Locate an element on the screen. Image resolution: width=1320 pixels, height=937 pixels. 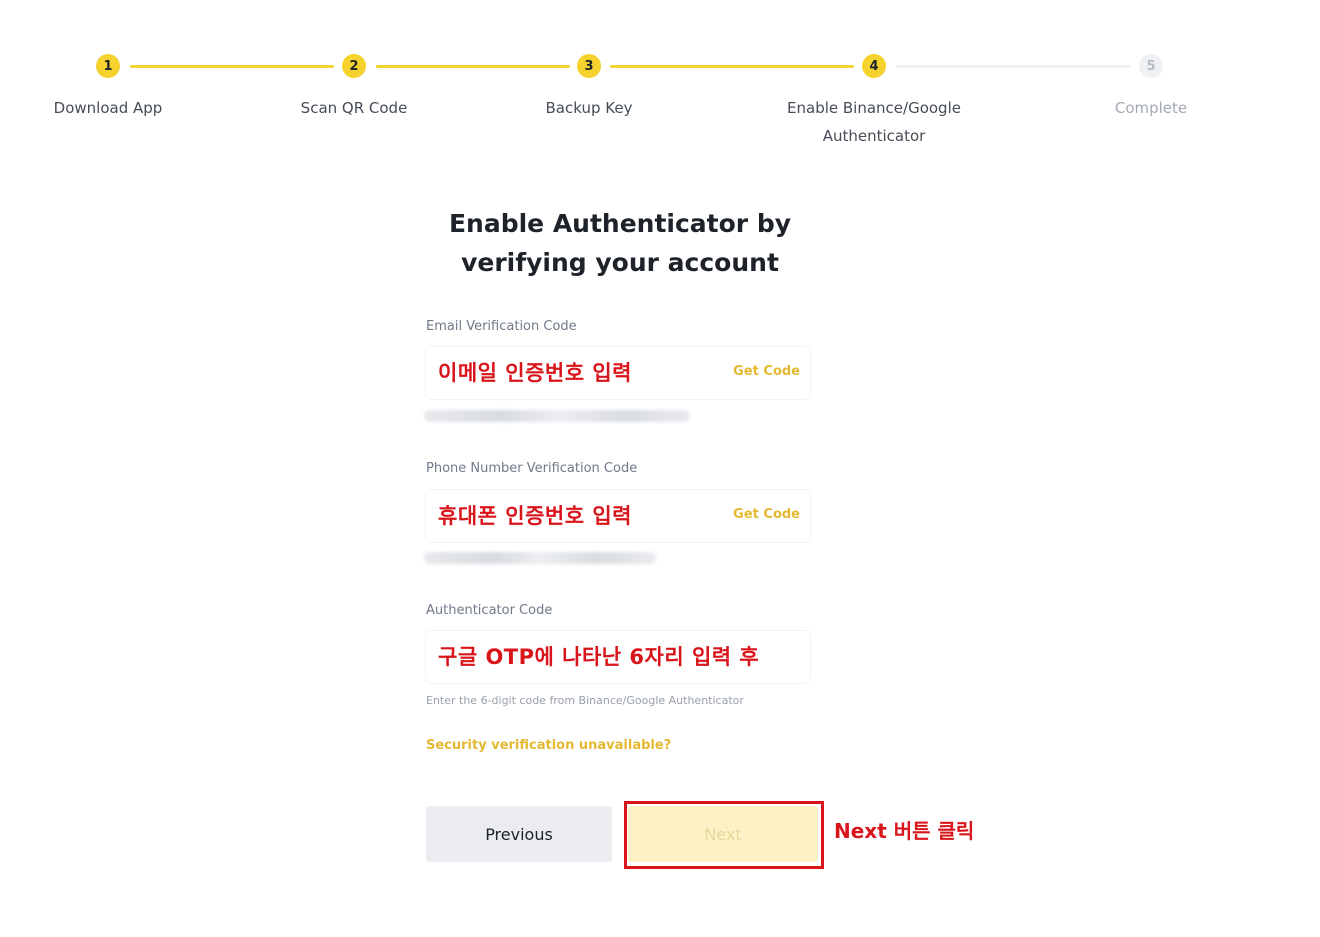
phone-code-input: 휴대폰 인증번호 입력 Get Code is located at coordinates (618, 516).